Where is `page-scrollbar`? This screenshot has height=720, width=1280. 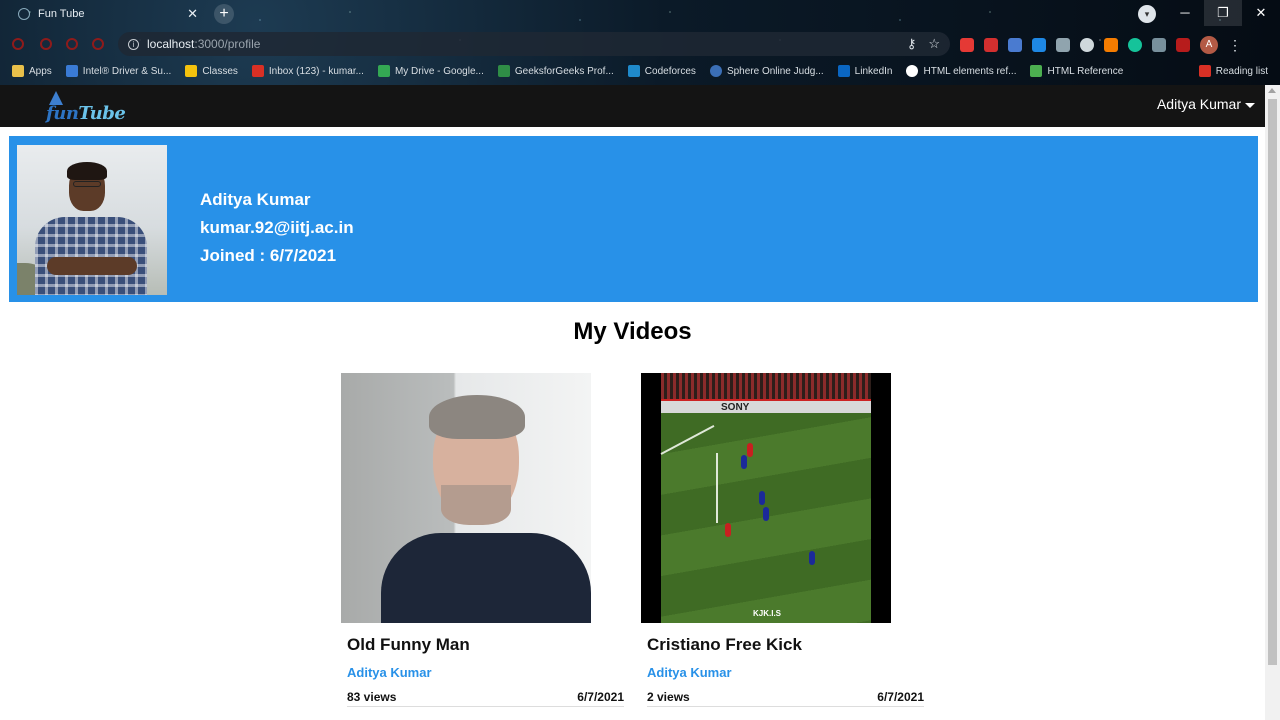
page-scrollbar is located at coordinates (1272, 402).